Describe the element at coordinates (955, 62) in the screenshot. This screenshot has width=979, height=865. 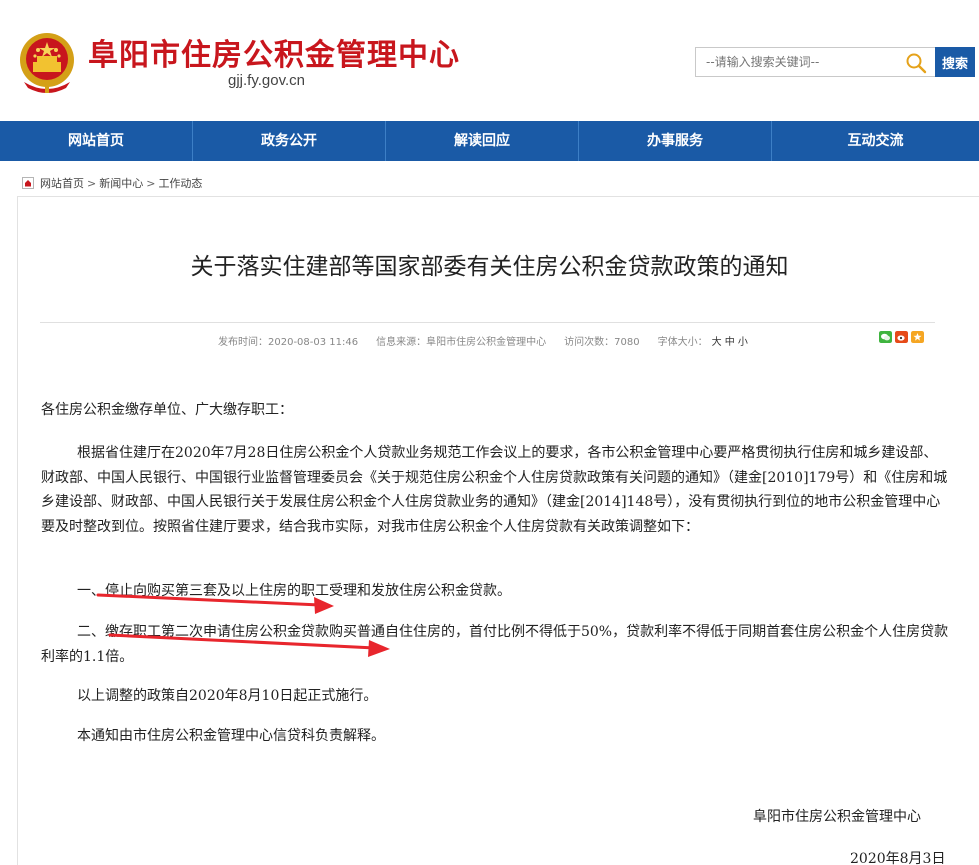
I see `search-button: 搜索` at that location.